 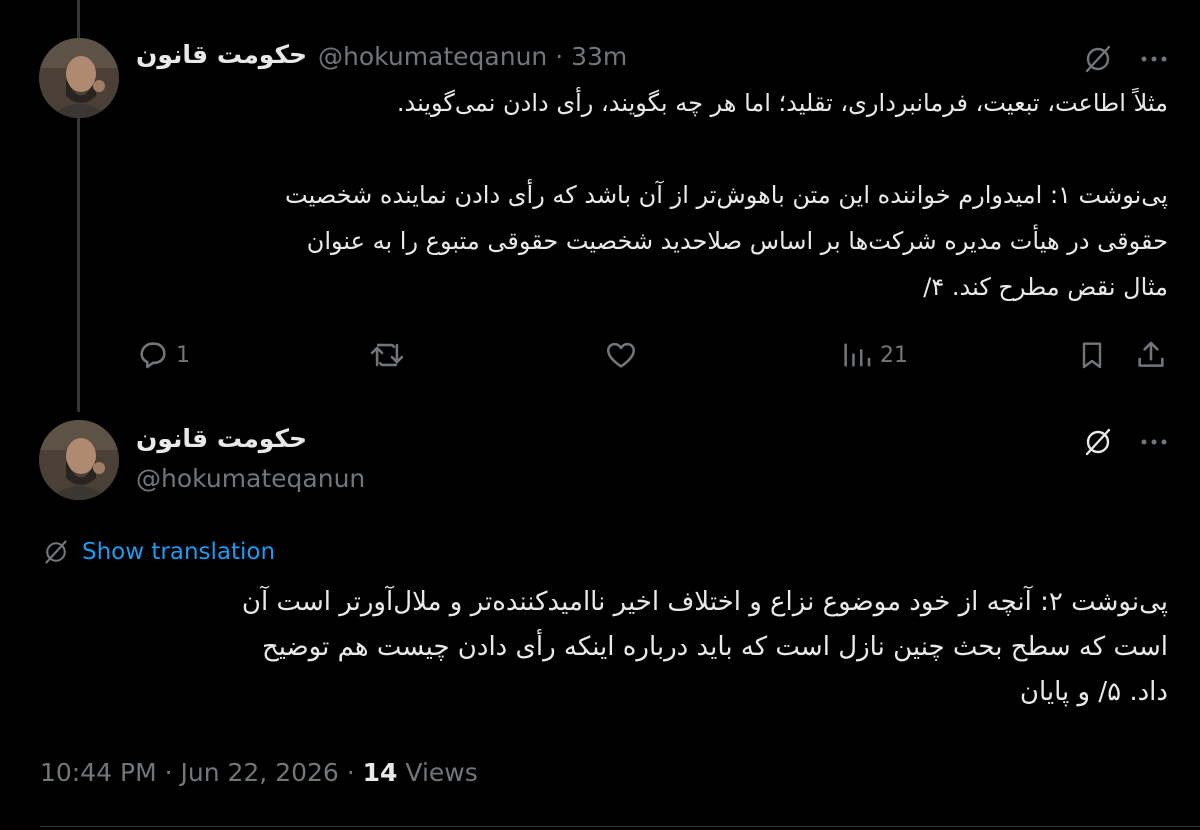 I want to click on like-button, so click(x=621, y=355).